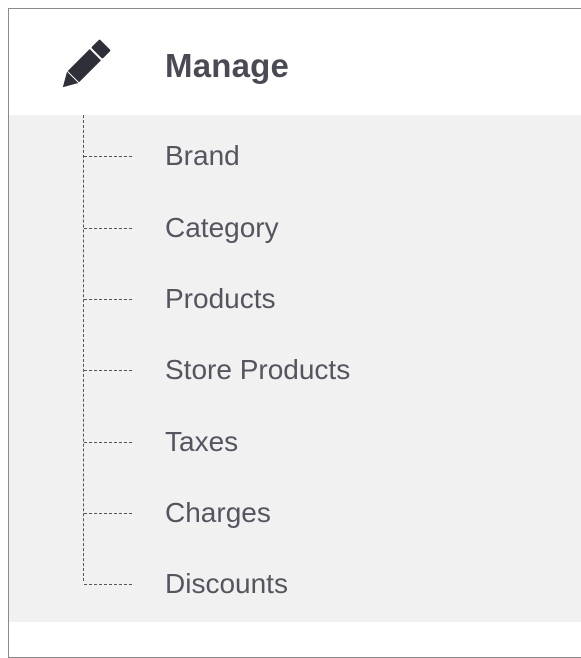 The image size is (581, 658). I want to click on submenu-item-store-products: Store Products, so click(295, 368).